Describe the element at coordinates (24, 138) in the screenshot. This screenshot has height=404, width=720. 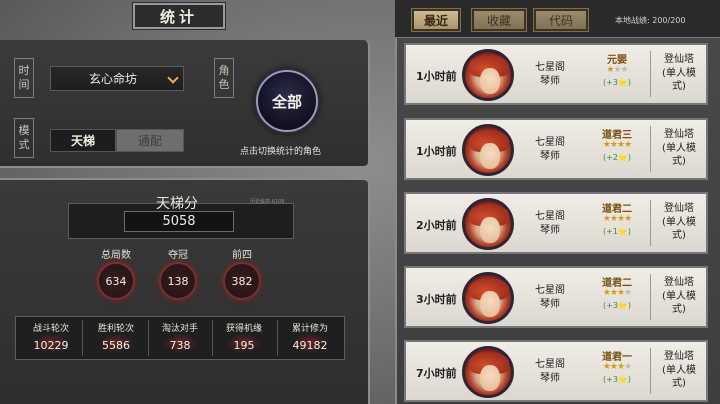
I see `mode-label: 模式` at that location.